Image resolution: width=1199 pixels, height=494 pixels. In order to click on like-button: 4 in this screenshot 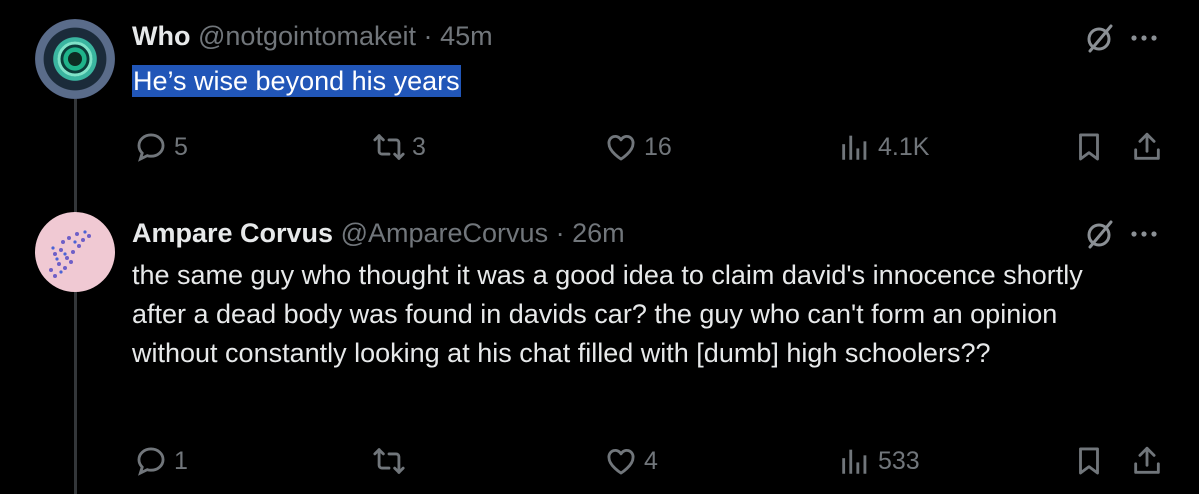, I will do `click(631, 461)`.